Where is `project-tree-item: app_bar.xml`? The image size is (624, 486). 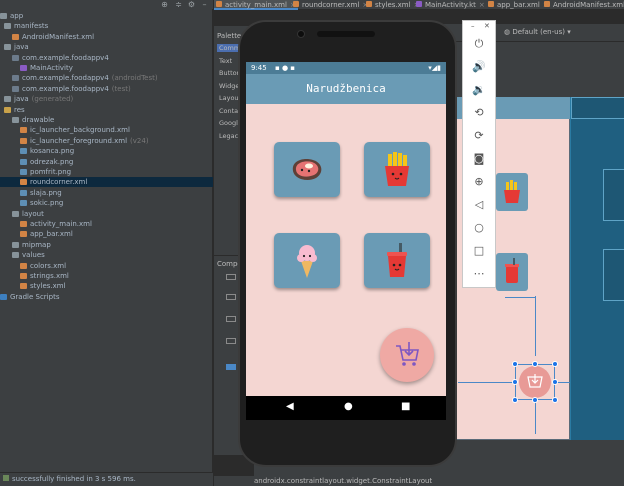
project-tree-item: app_bar.xml is located at coordinates (106, 234).